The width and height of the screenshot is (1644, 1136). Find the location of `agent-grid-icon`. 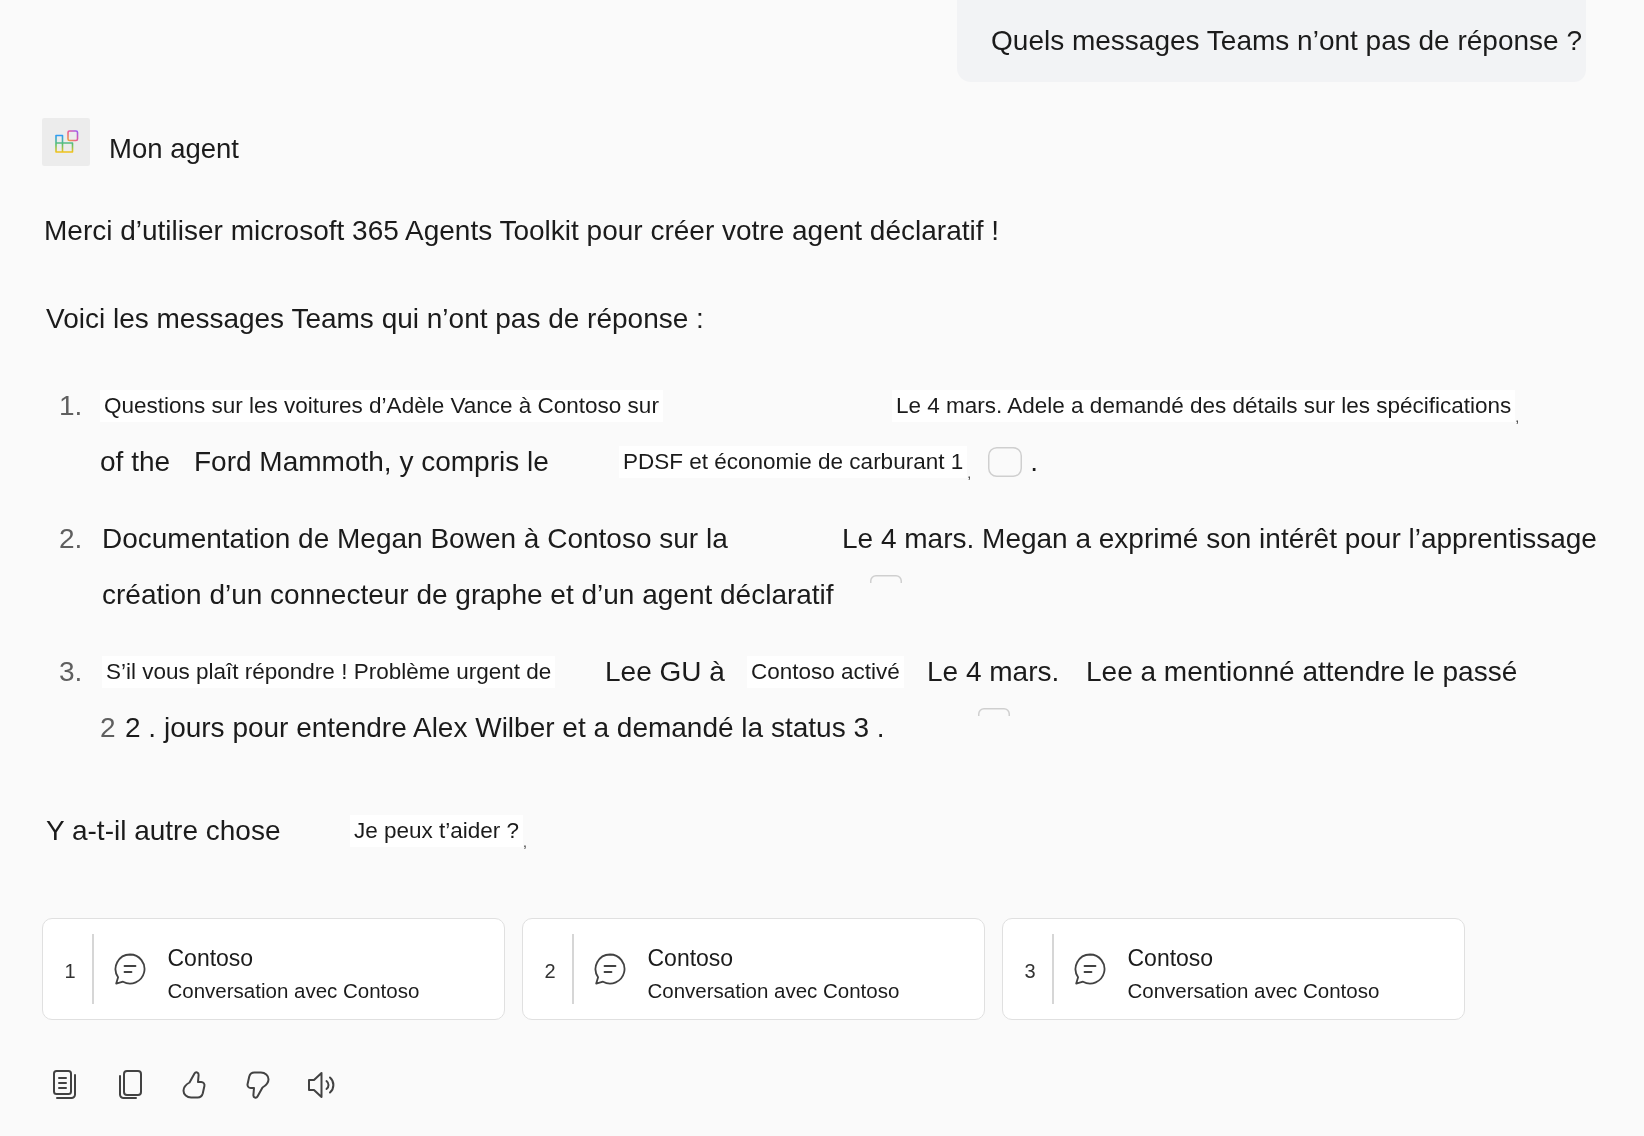

agent-grid-icon is located at coordinates (66, 142).